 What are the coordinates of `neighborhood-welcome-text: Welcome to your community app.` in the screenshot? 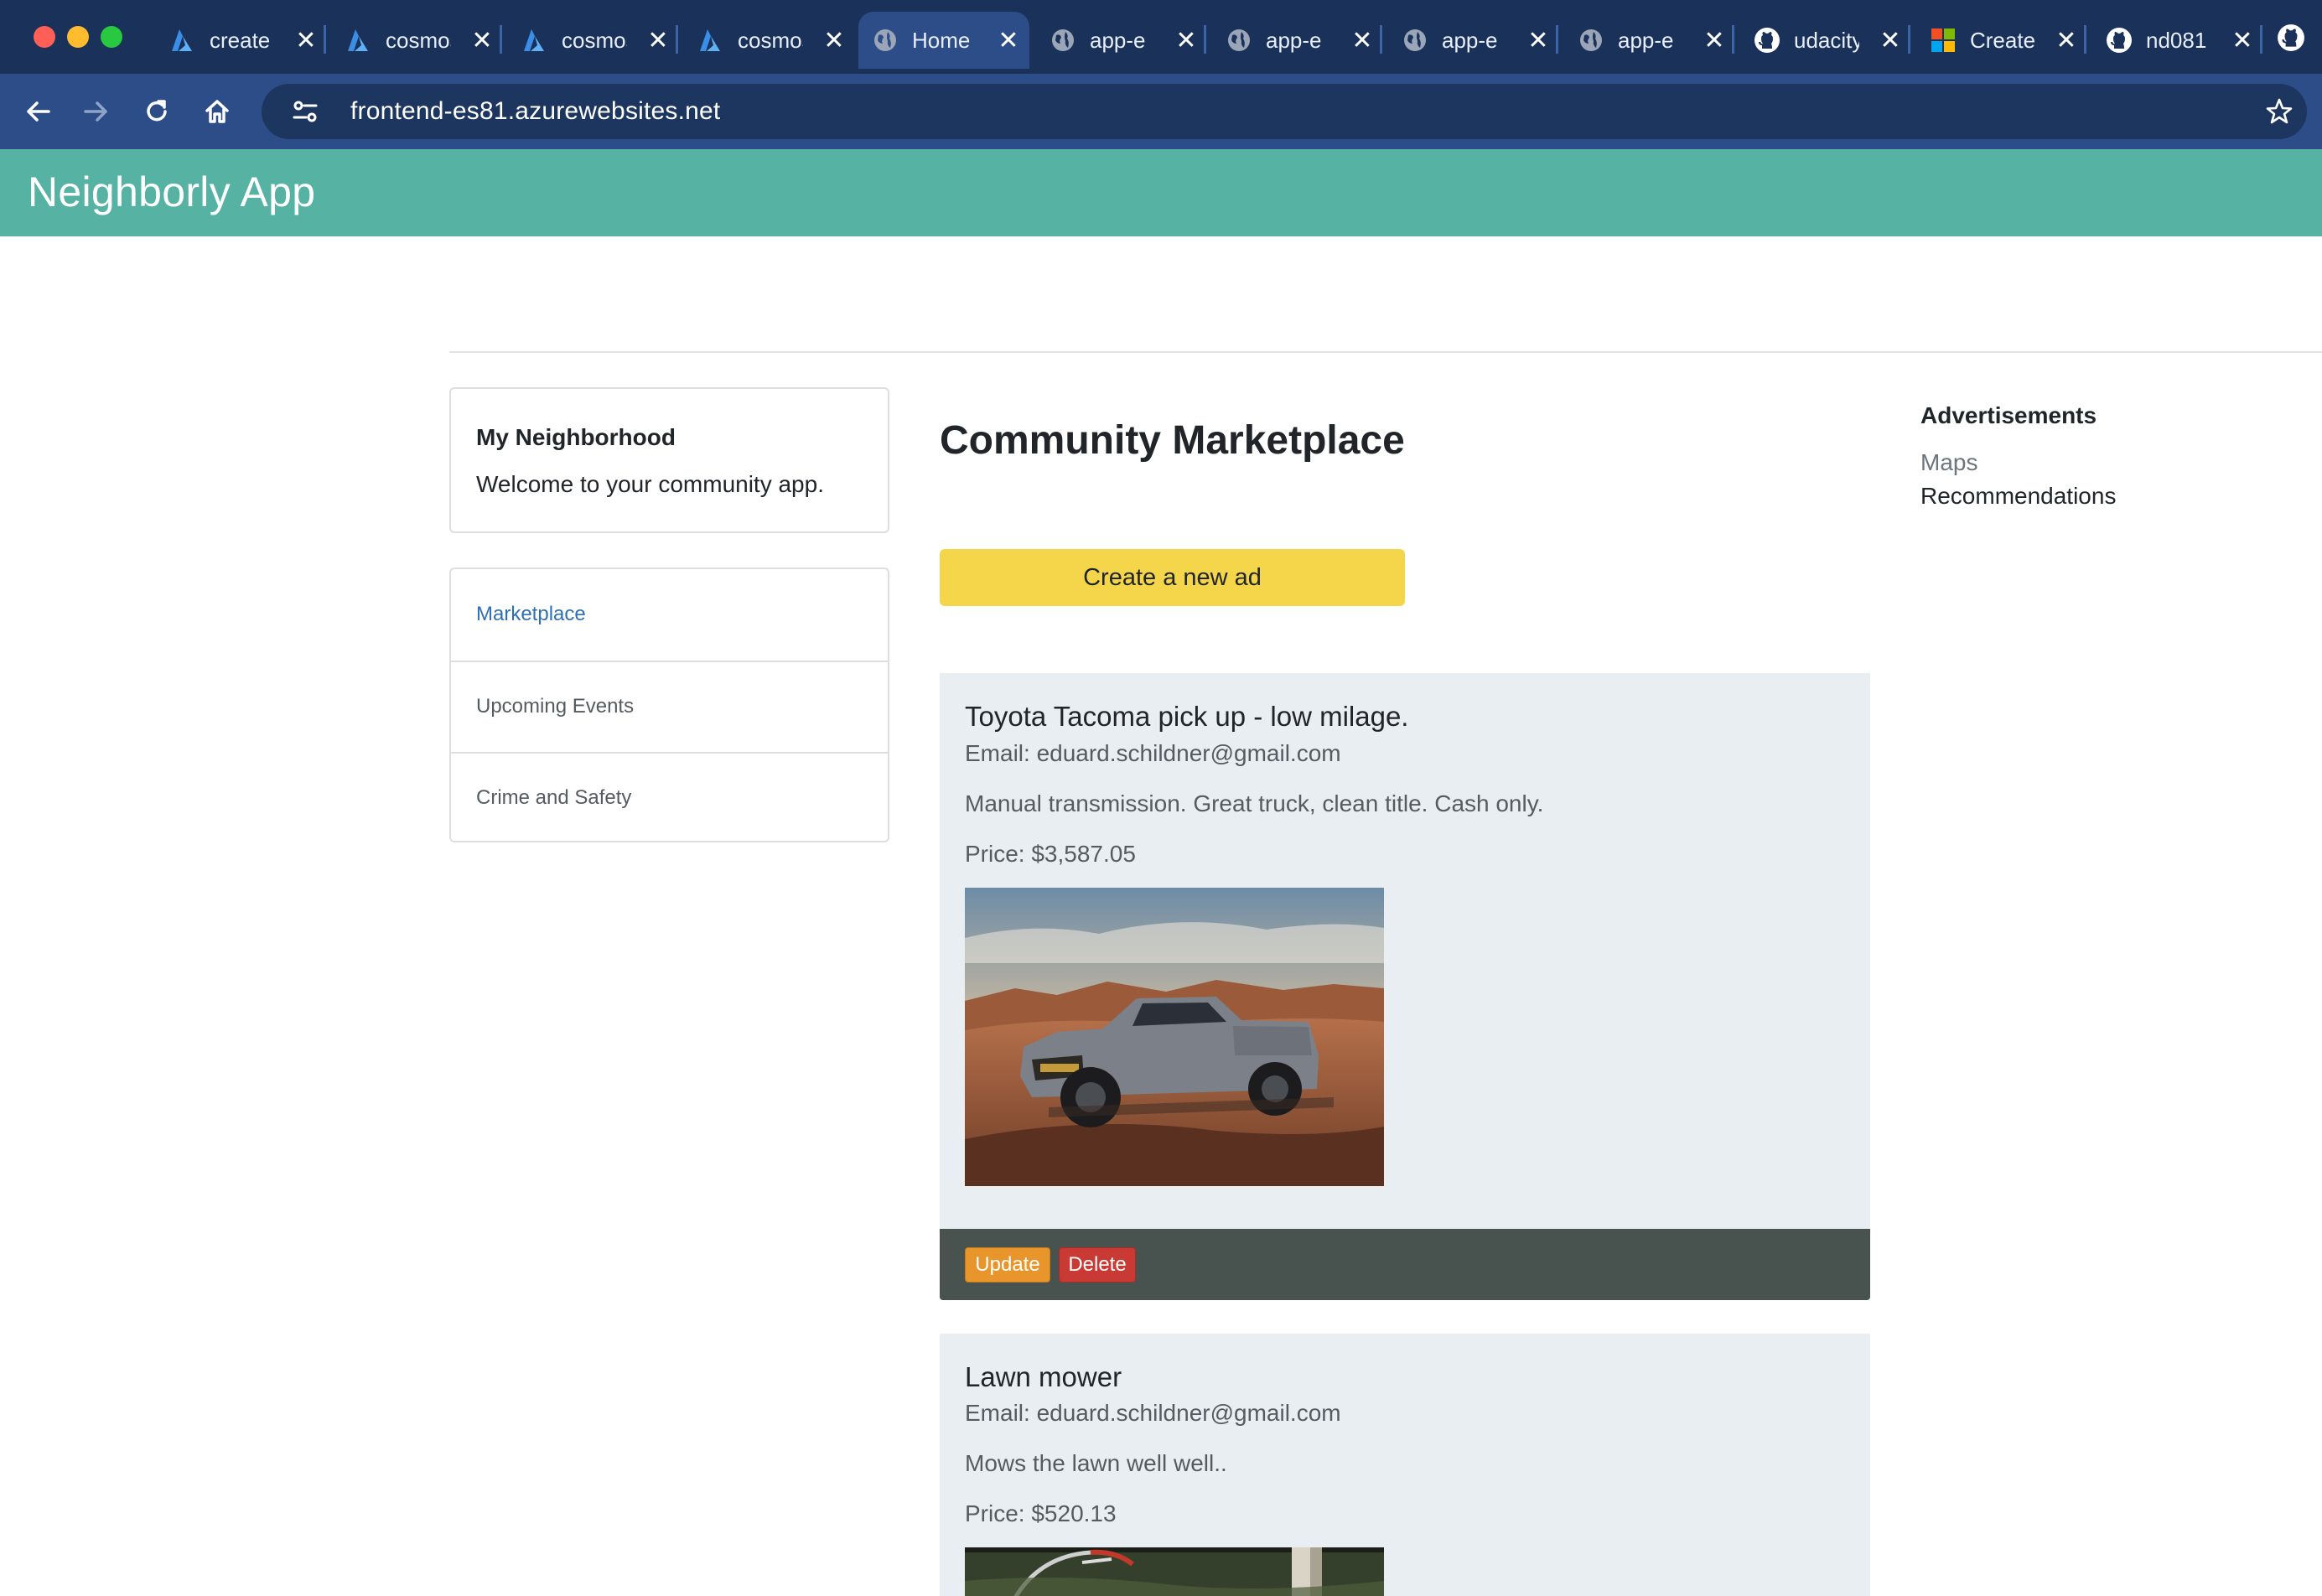 It's located at (650, 484).